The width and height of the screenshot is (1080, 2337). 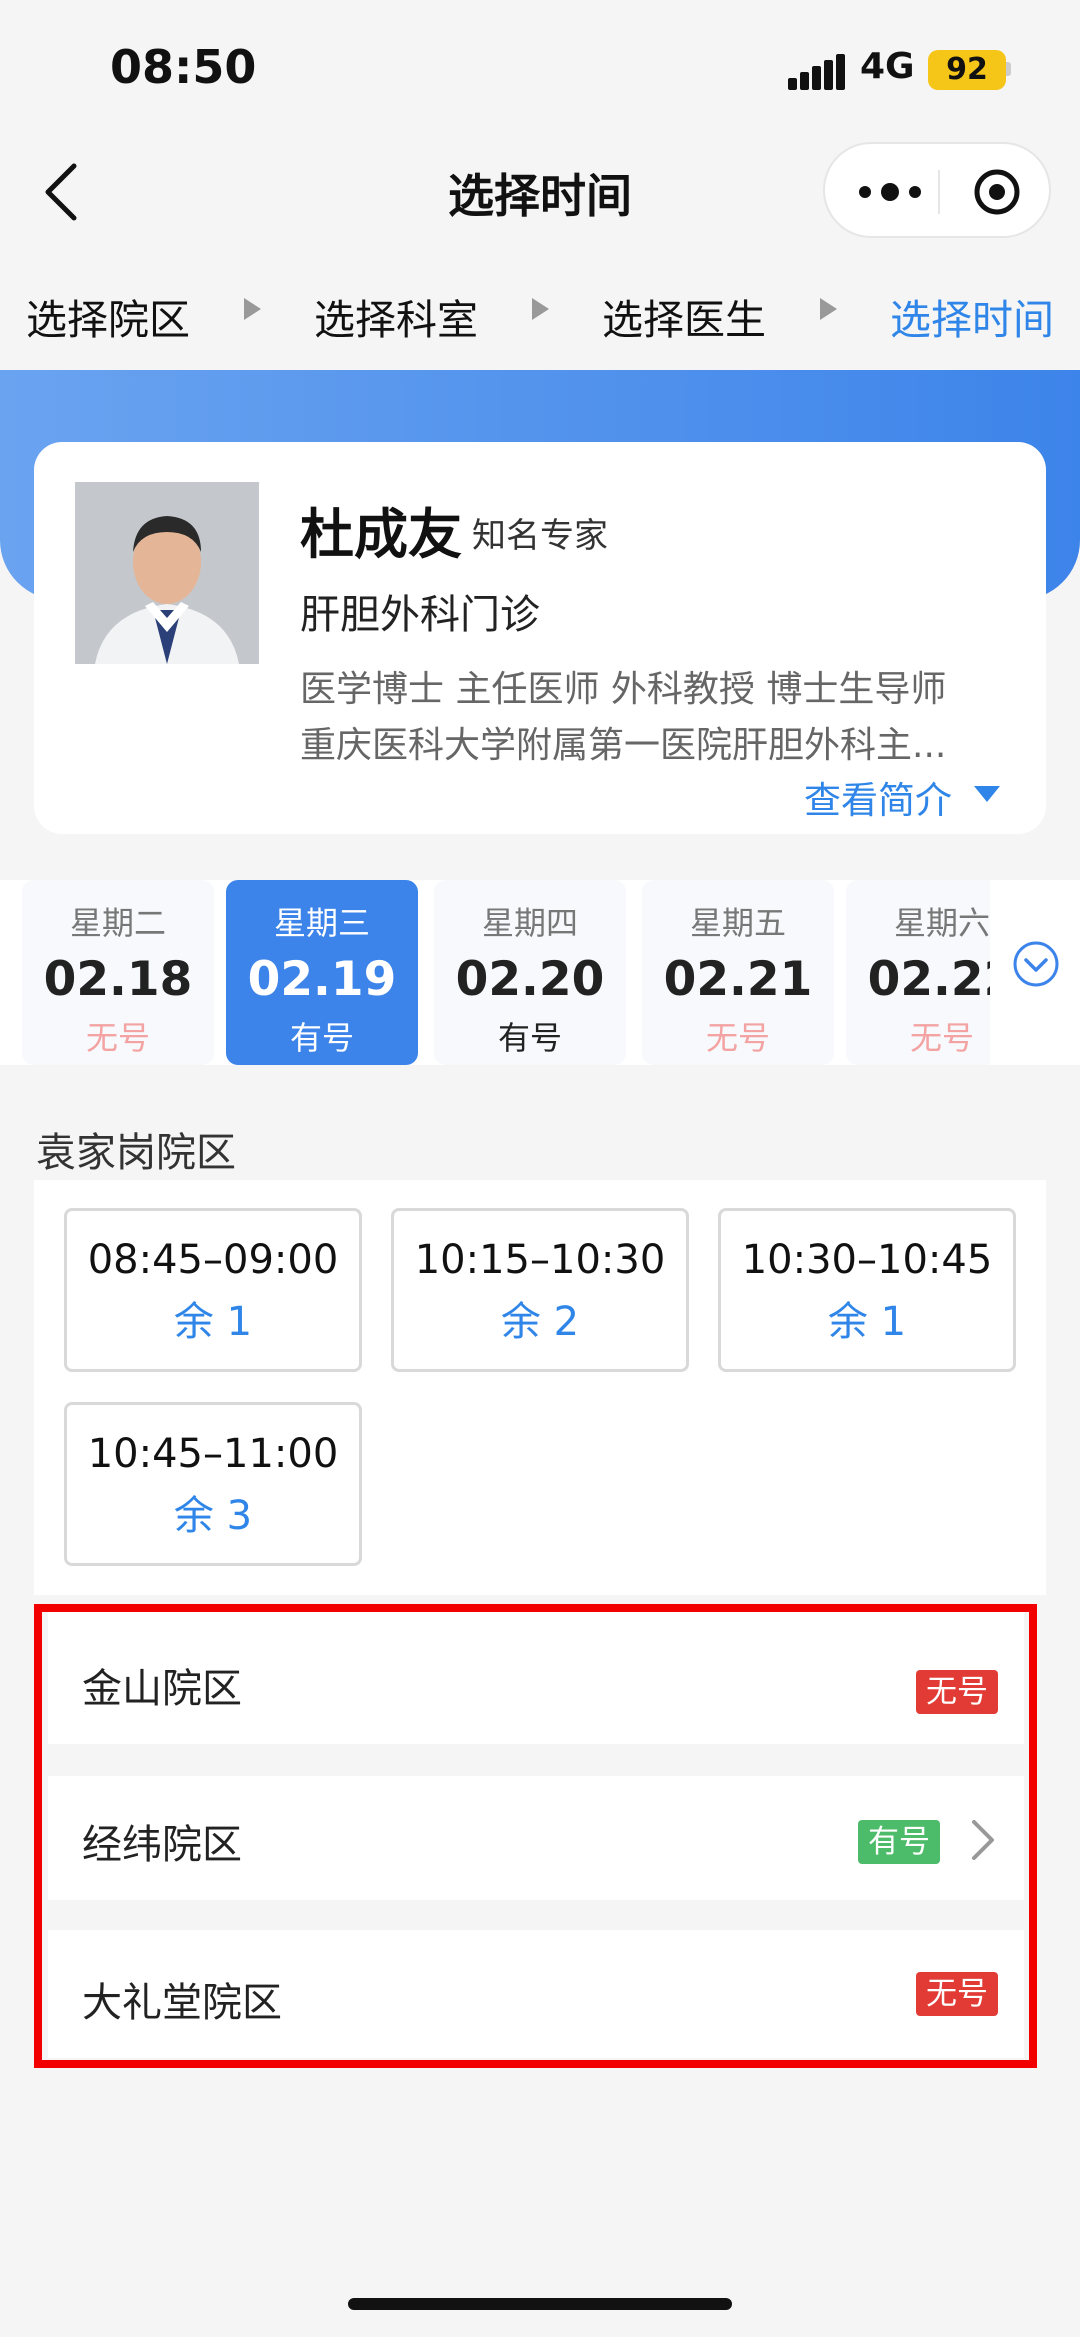 What do you see at coordinates (623, 689) in the screenshot?
I see `doctor-intro-line1: 医学博士 主任医师 外科教授 博士生导师` at bounding box center [623, 689].